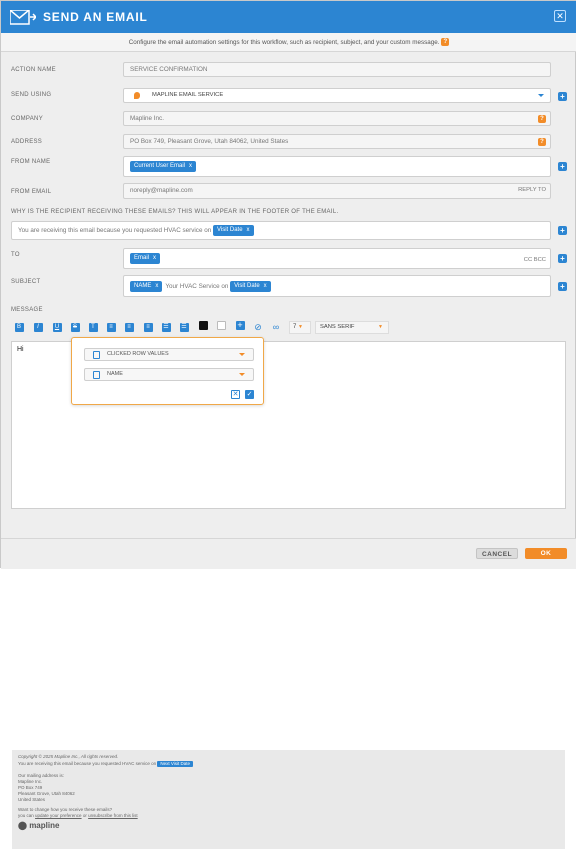 This screenshot has height=849, width=576. Describe the element at coordinates (32, 799) in the screenshot. I see `footer-address-line: United States` at that location.